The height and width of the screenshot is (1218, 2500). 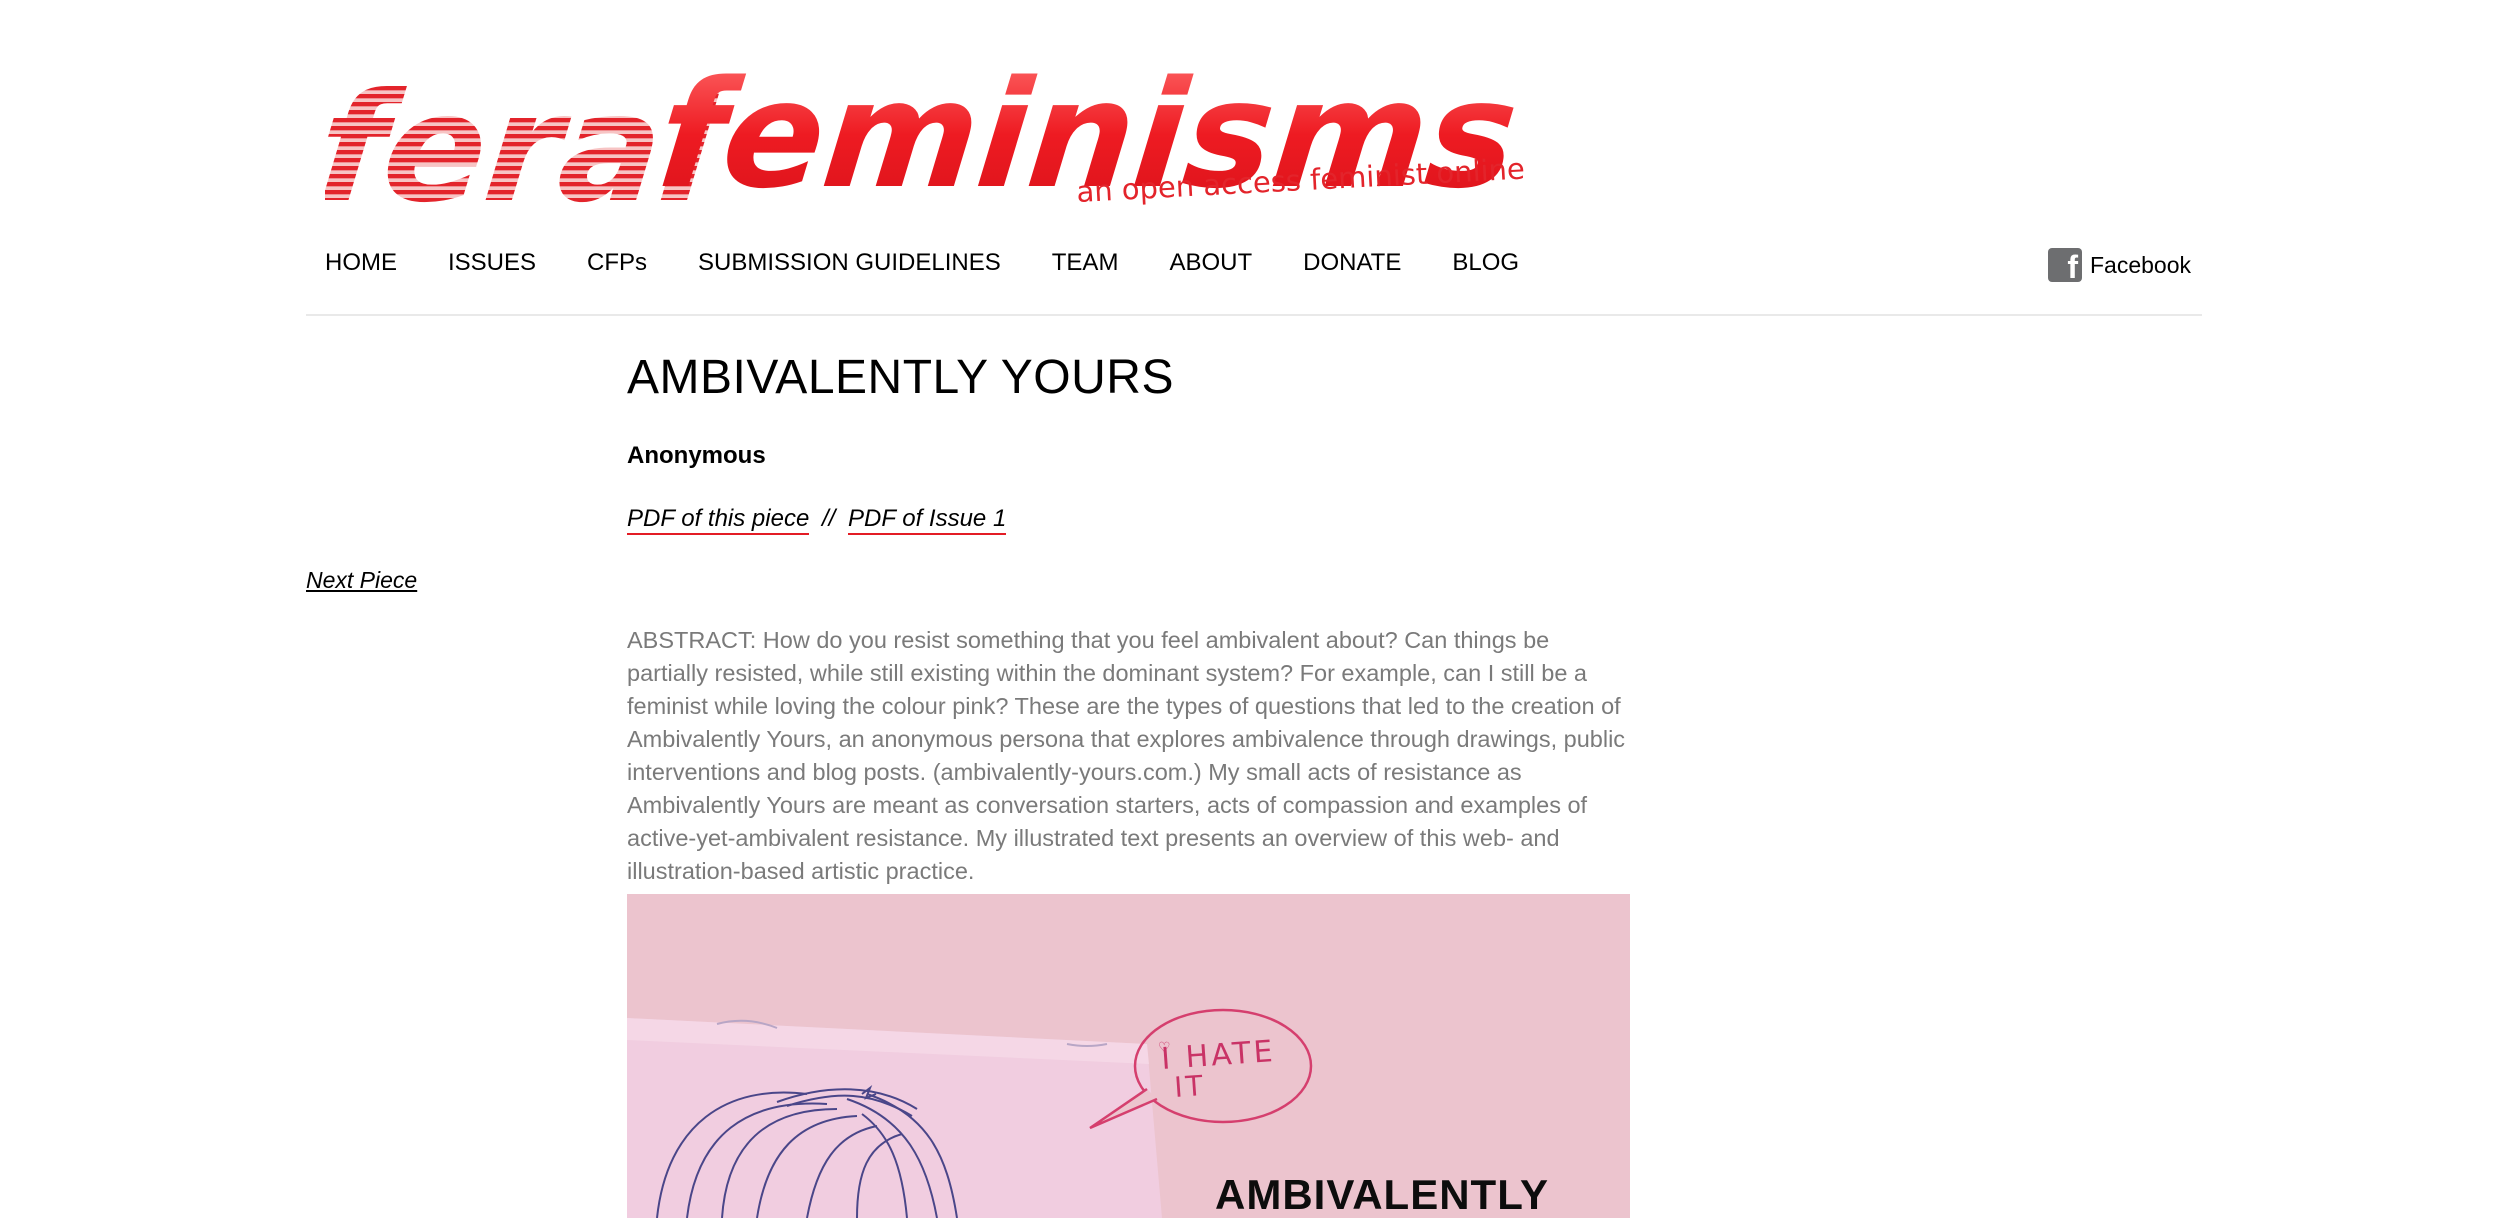 I want to click on header-divider, so click(x=1254, y=315).